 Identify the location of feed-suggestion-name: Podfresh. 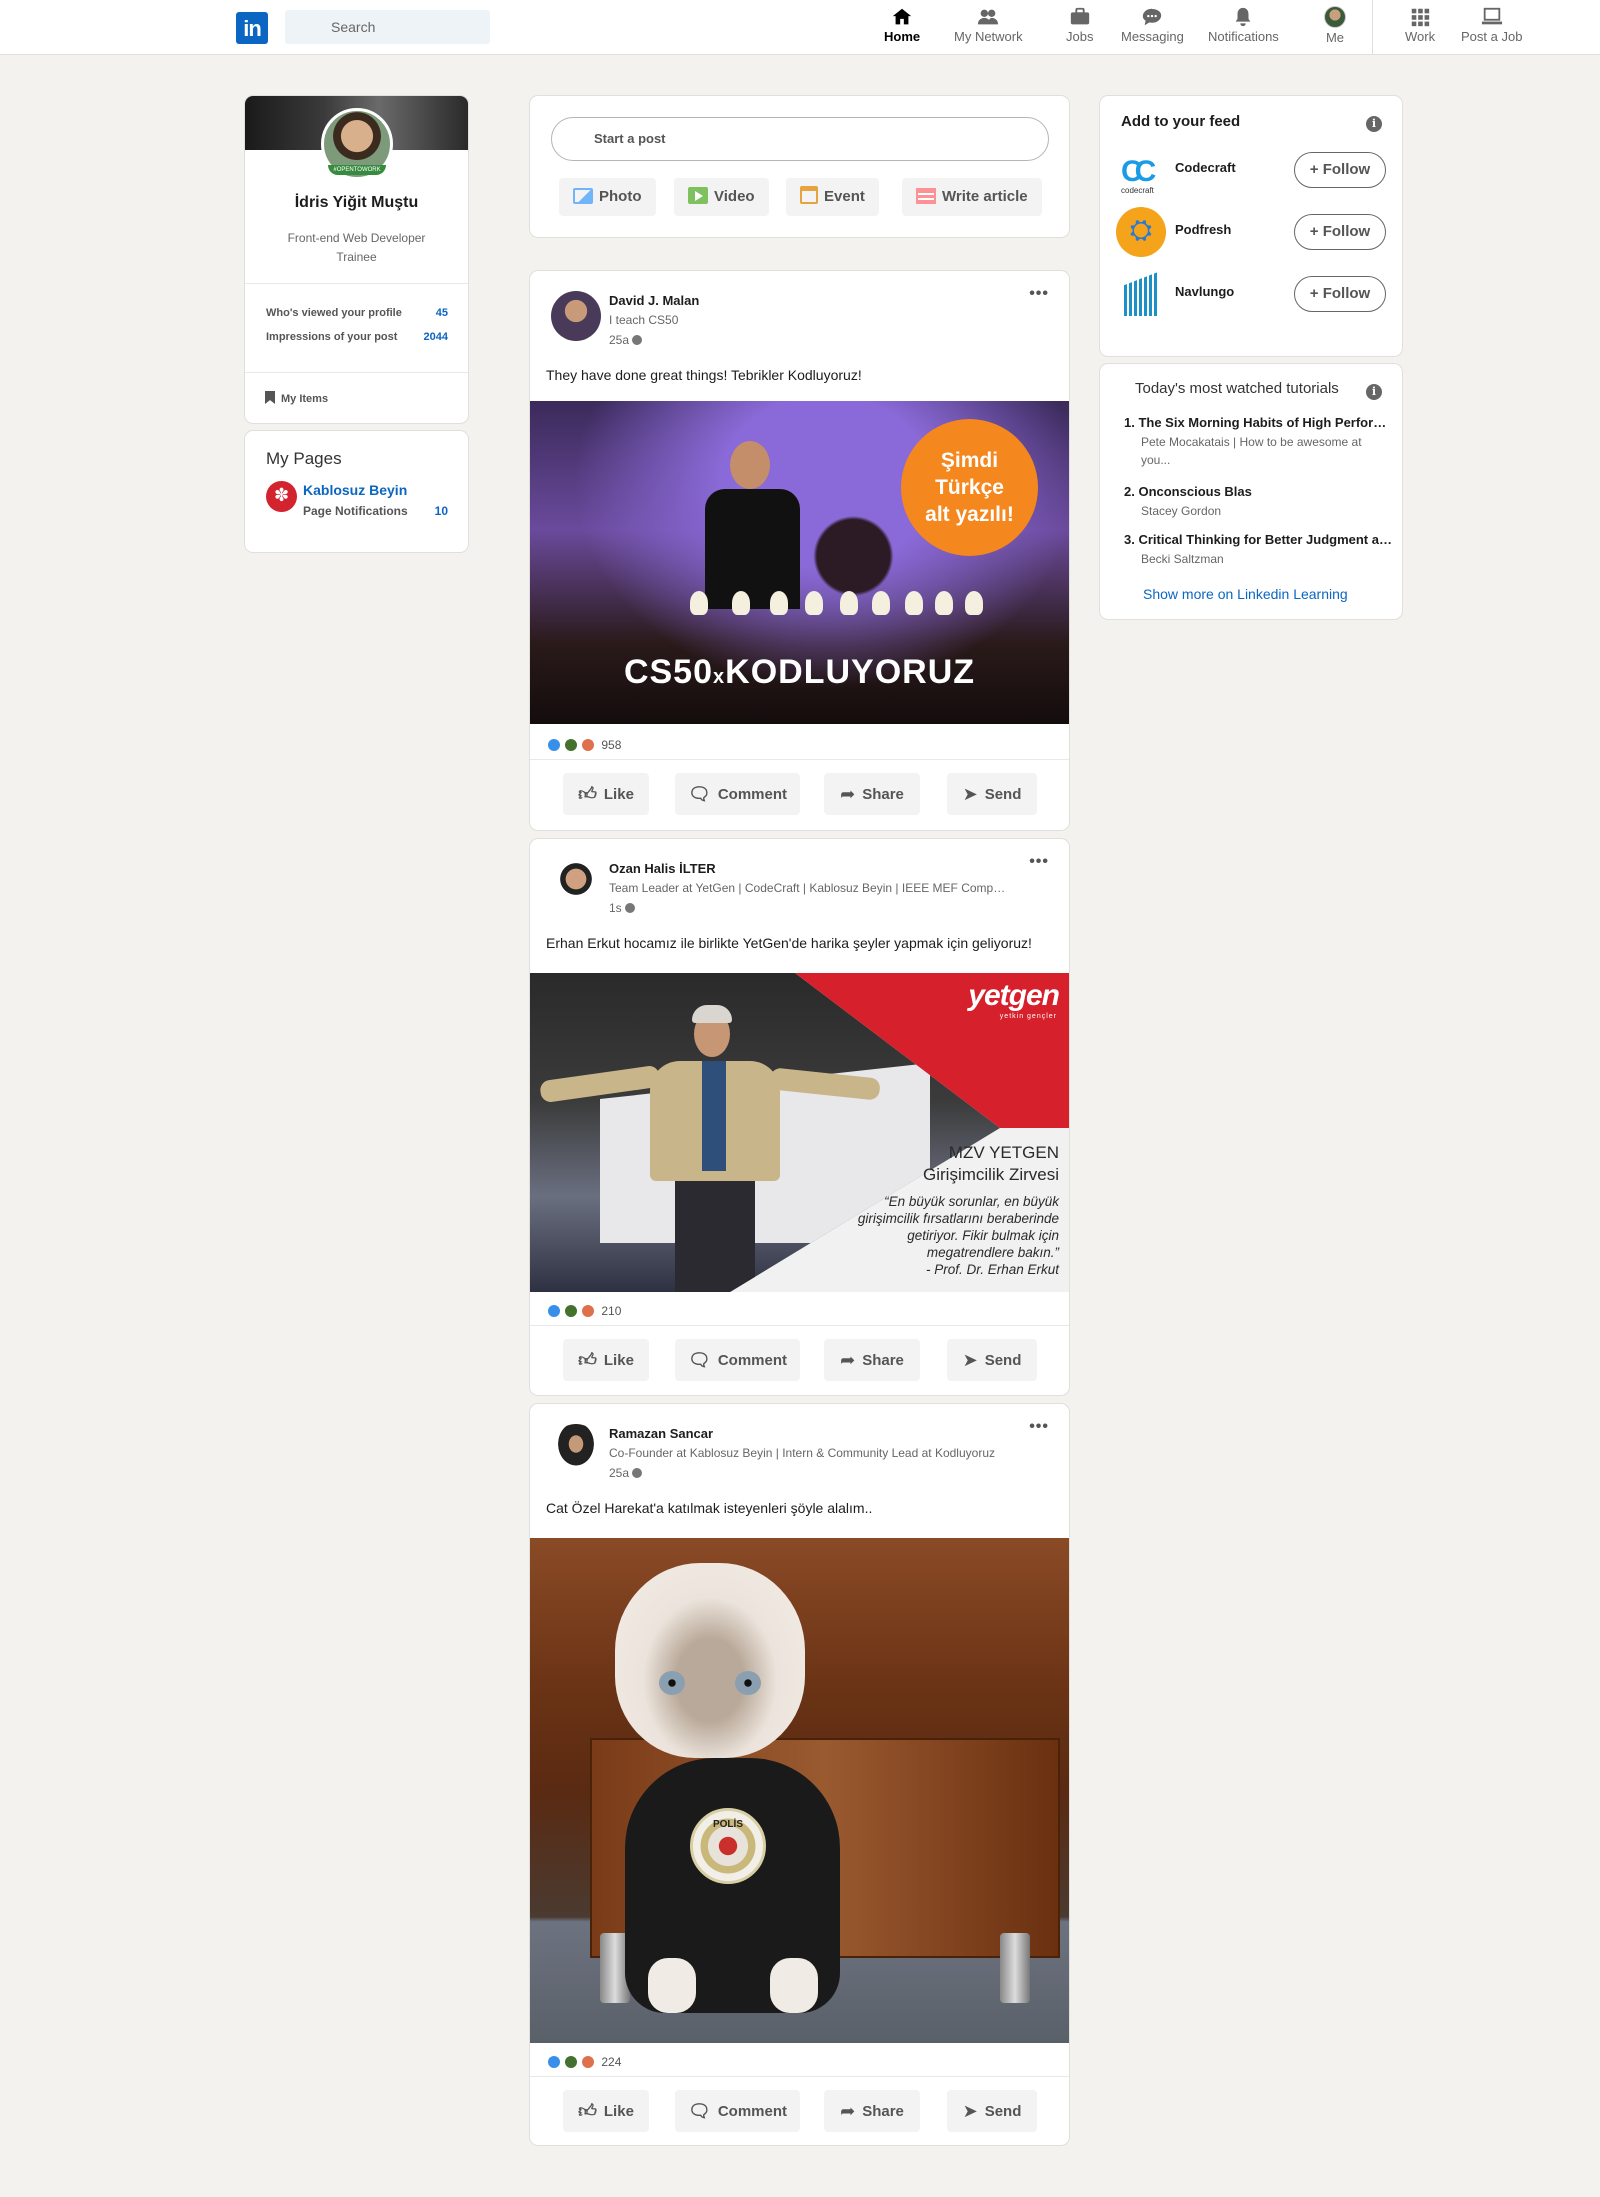
(1203, 229).